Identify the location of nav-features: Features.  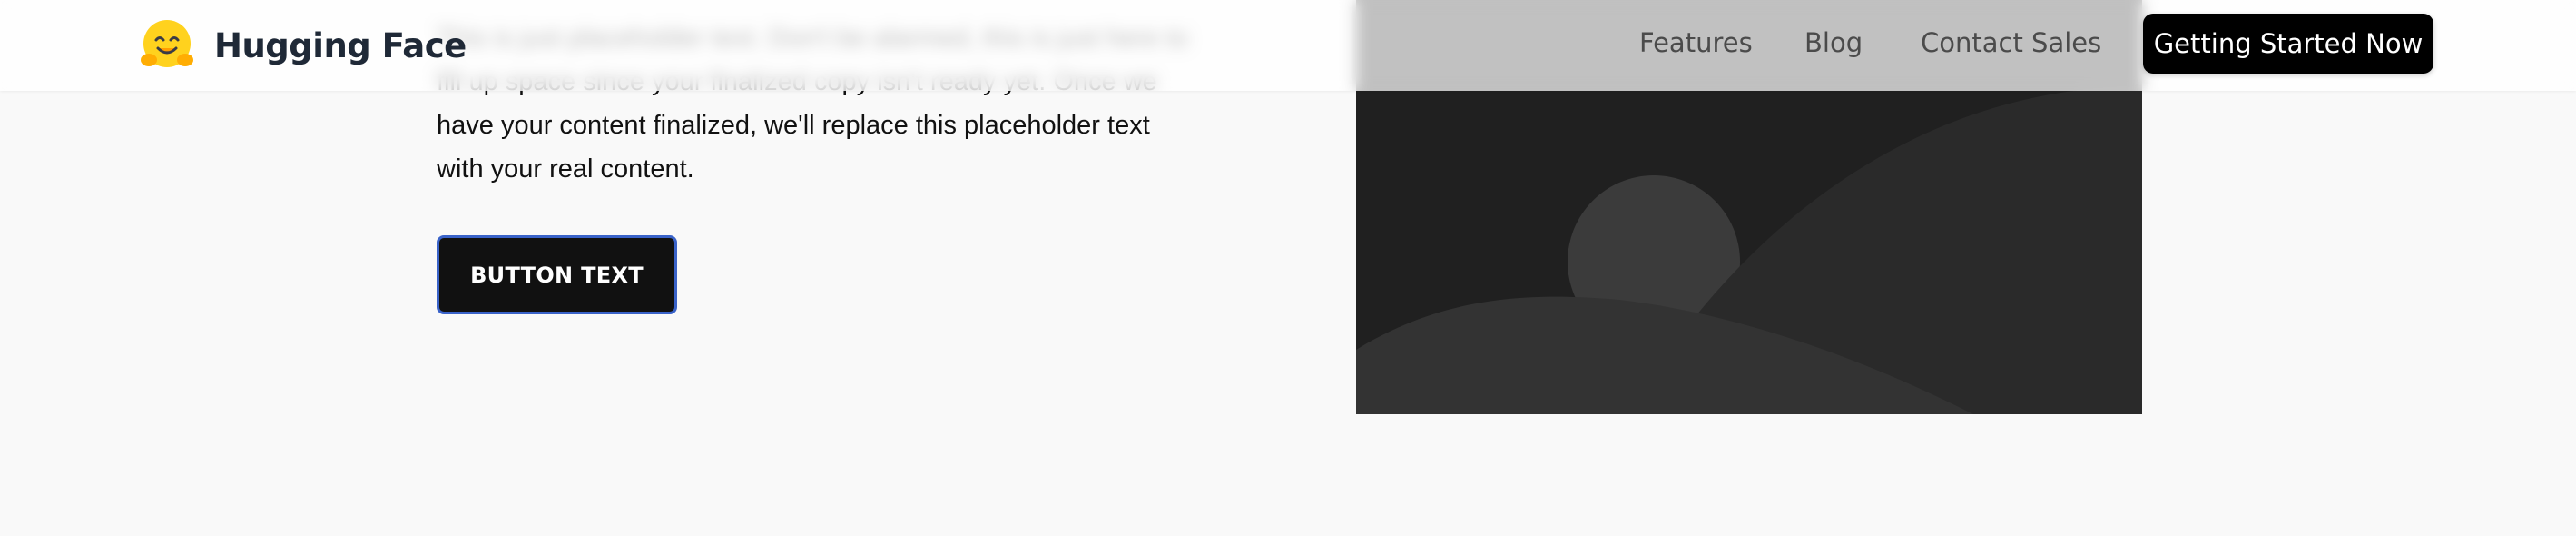
(1696, 42).